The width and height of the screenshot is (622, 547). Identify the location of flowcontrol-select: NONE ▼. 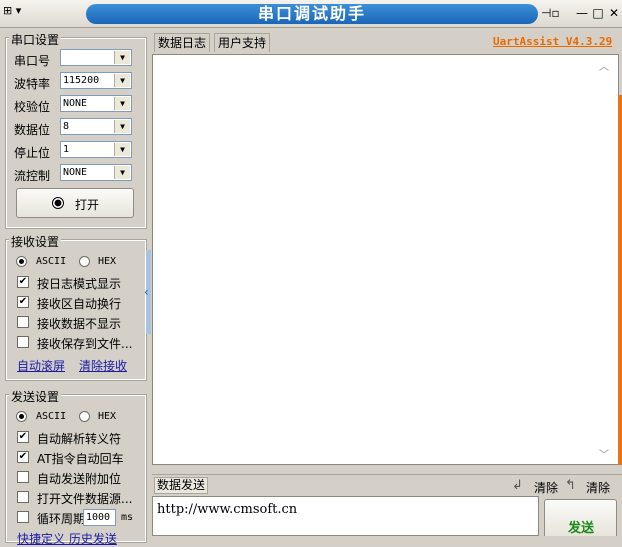
(96, 172).